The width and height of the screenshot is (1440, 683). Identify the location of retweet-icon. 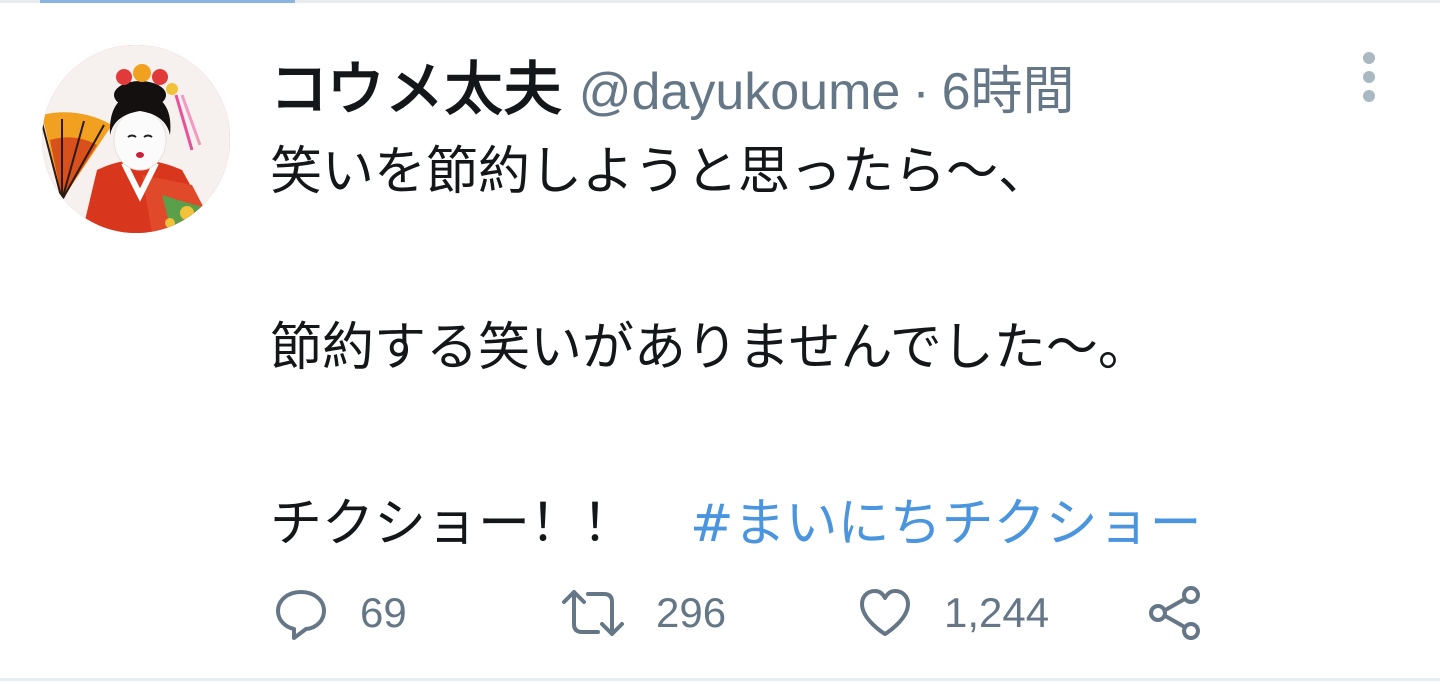
(593, 613).